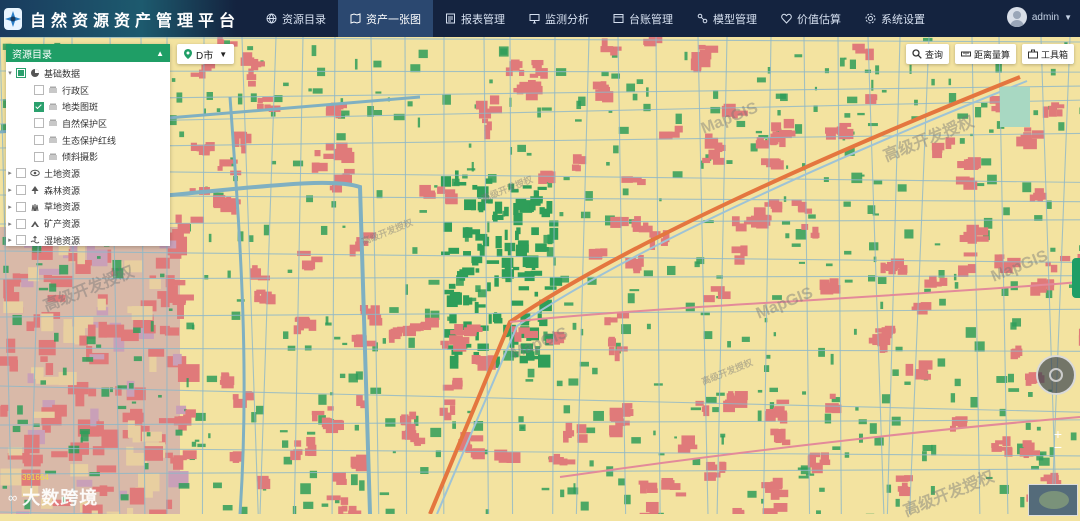  I want to click on nav-item-3: 监测分析, so click(559, 18).